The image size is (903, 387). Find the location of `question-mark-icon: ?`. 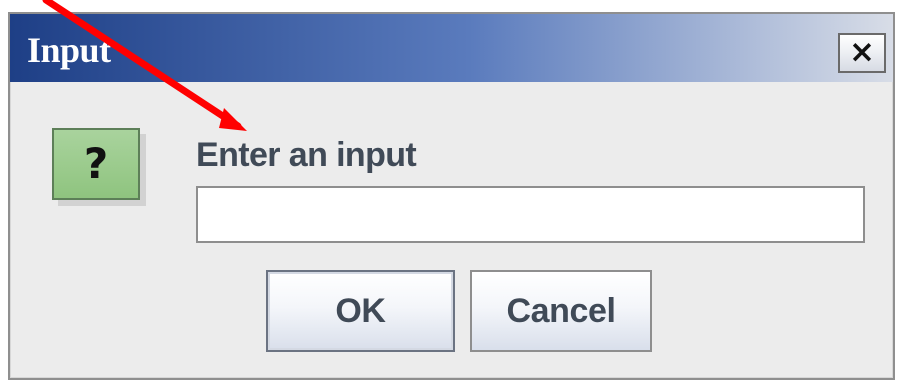

question-mark-icon: ? is located at coordinates (96, 163).